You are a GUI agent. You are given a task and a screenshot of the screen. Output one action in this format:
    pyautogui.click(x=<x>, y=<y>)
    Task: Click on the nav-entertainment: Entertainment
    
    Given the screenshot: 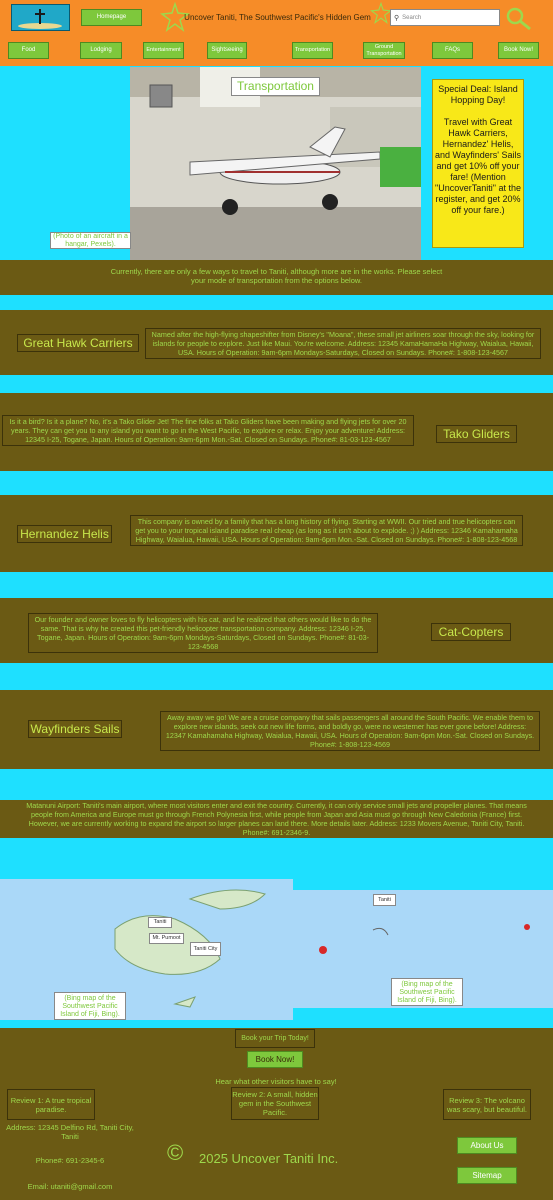 What is the action you would take?
    pyautogui.click(x=163, y=50)
    